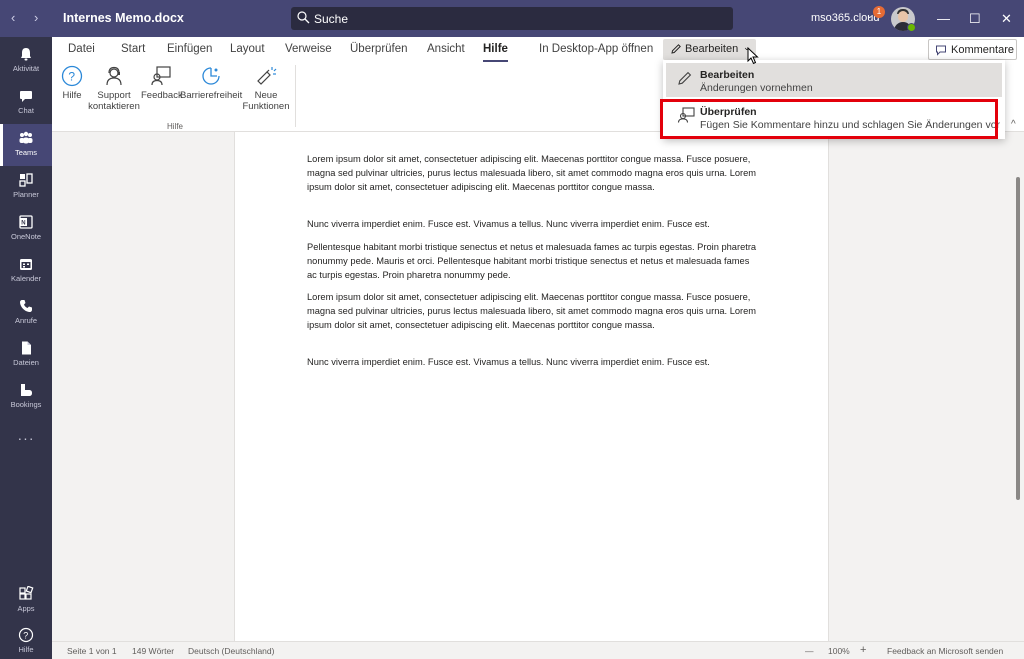 The width and height of the screenshot is (1024, 659). What do you see at coordinates (26, 110) in the screenshot?
I see `rail-item-label: Chat` at bounding box center [26, 110].